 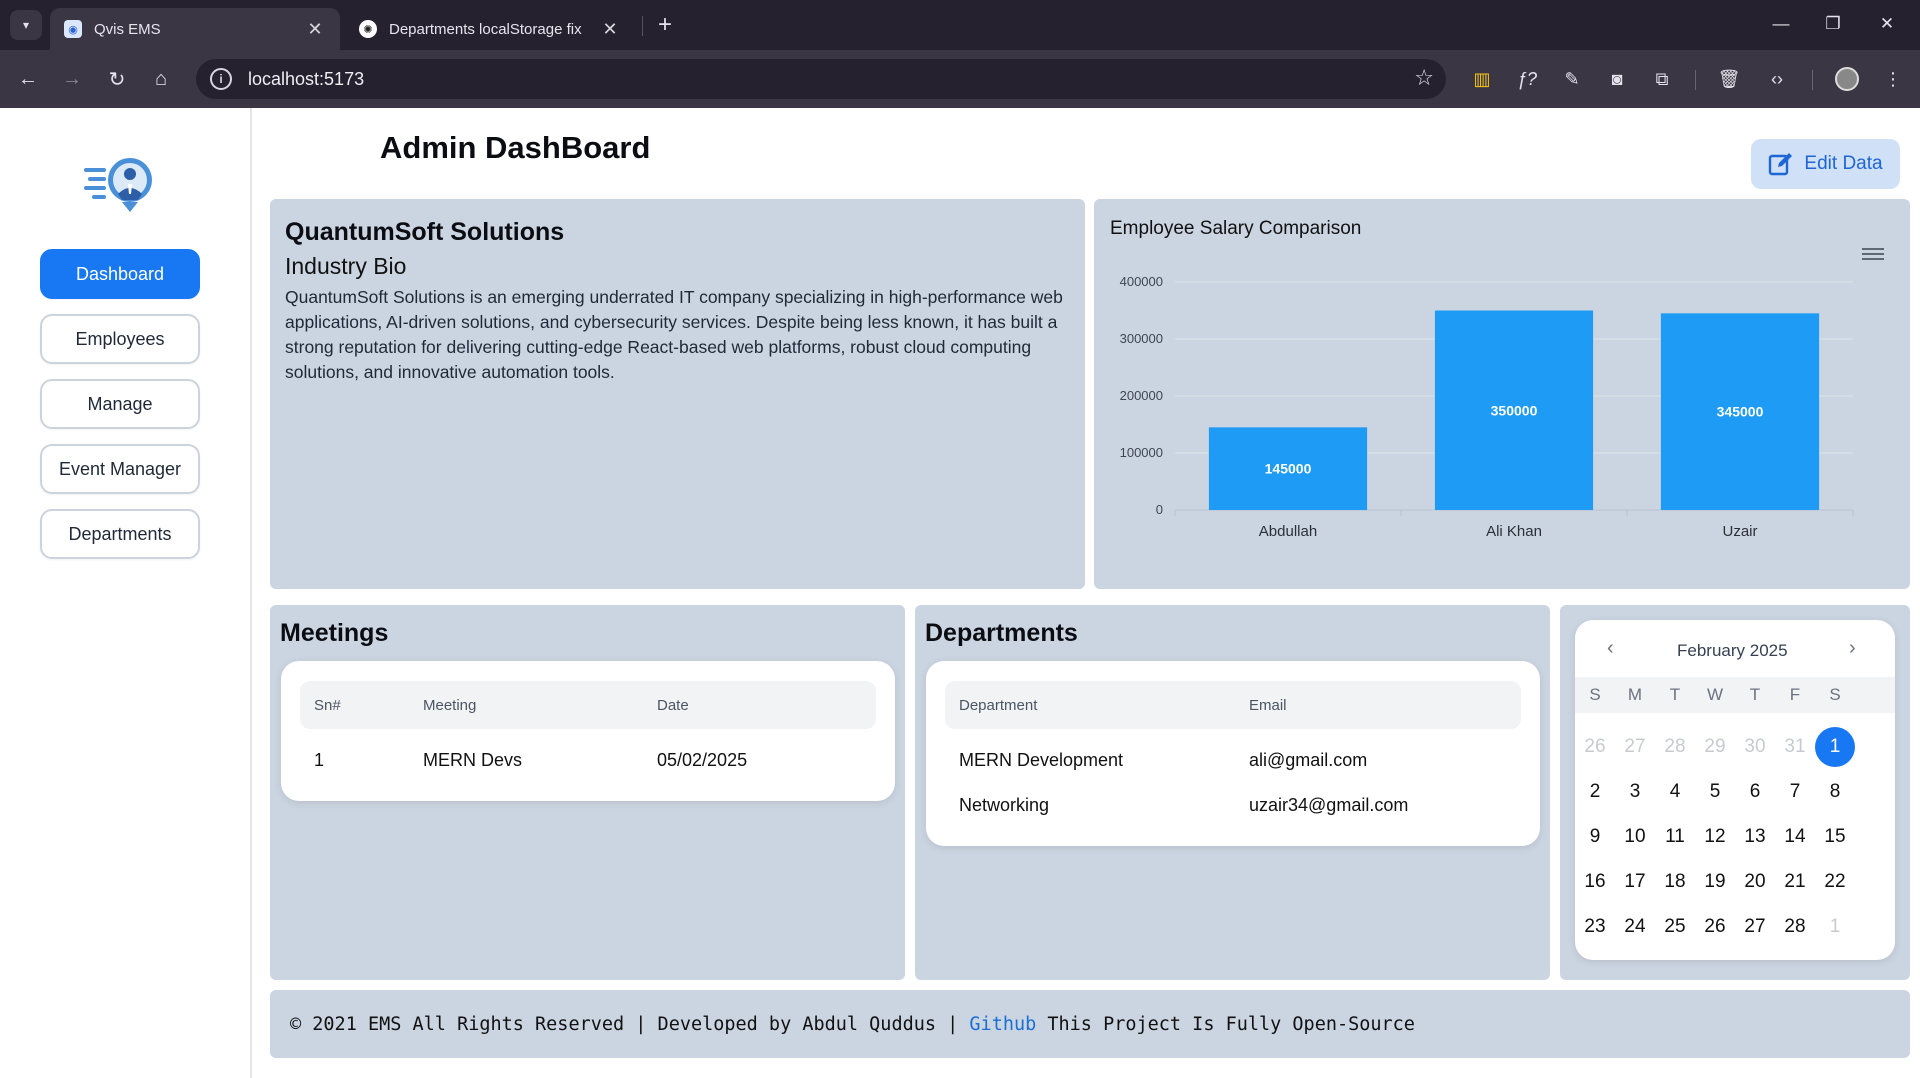 I want to click on calendar-day: 14, so click(x=1795, y=837).